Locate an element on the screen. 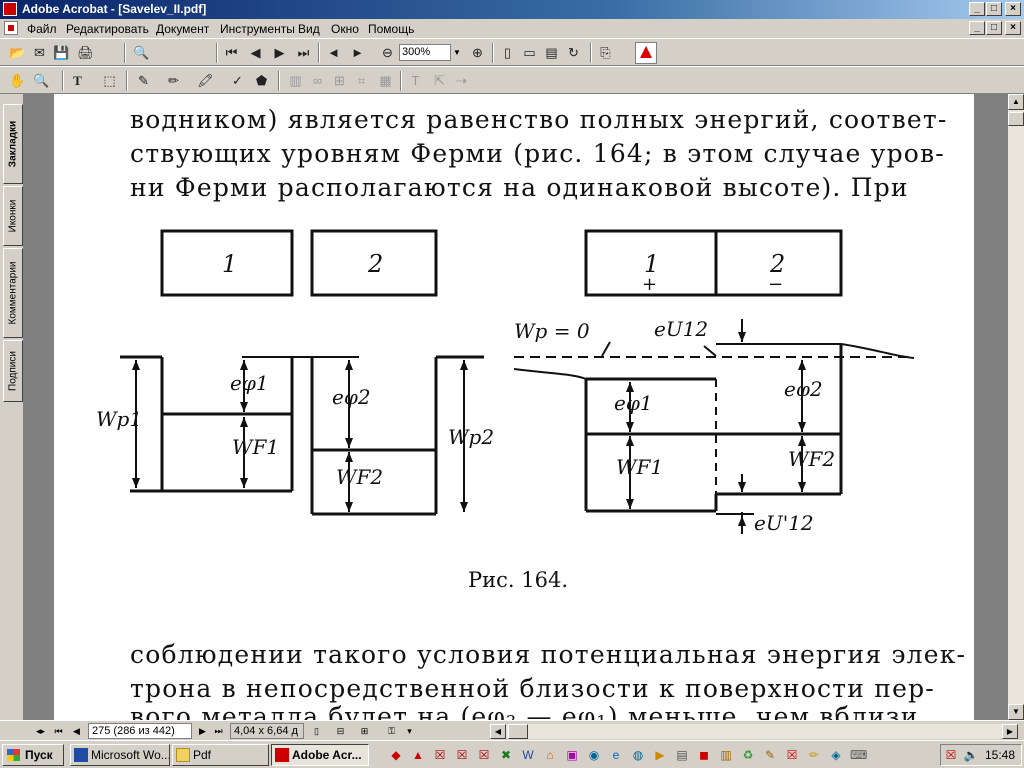  document-icon is located at coordinates (11, 28).